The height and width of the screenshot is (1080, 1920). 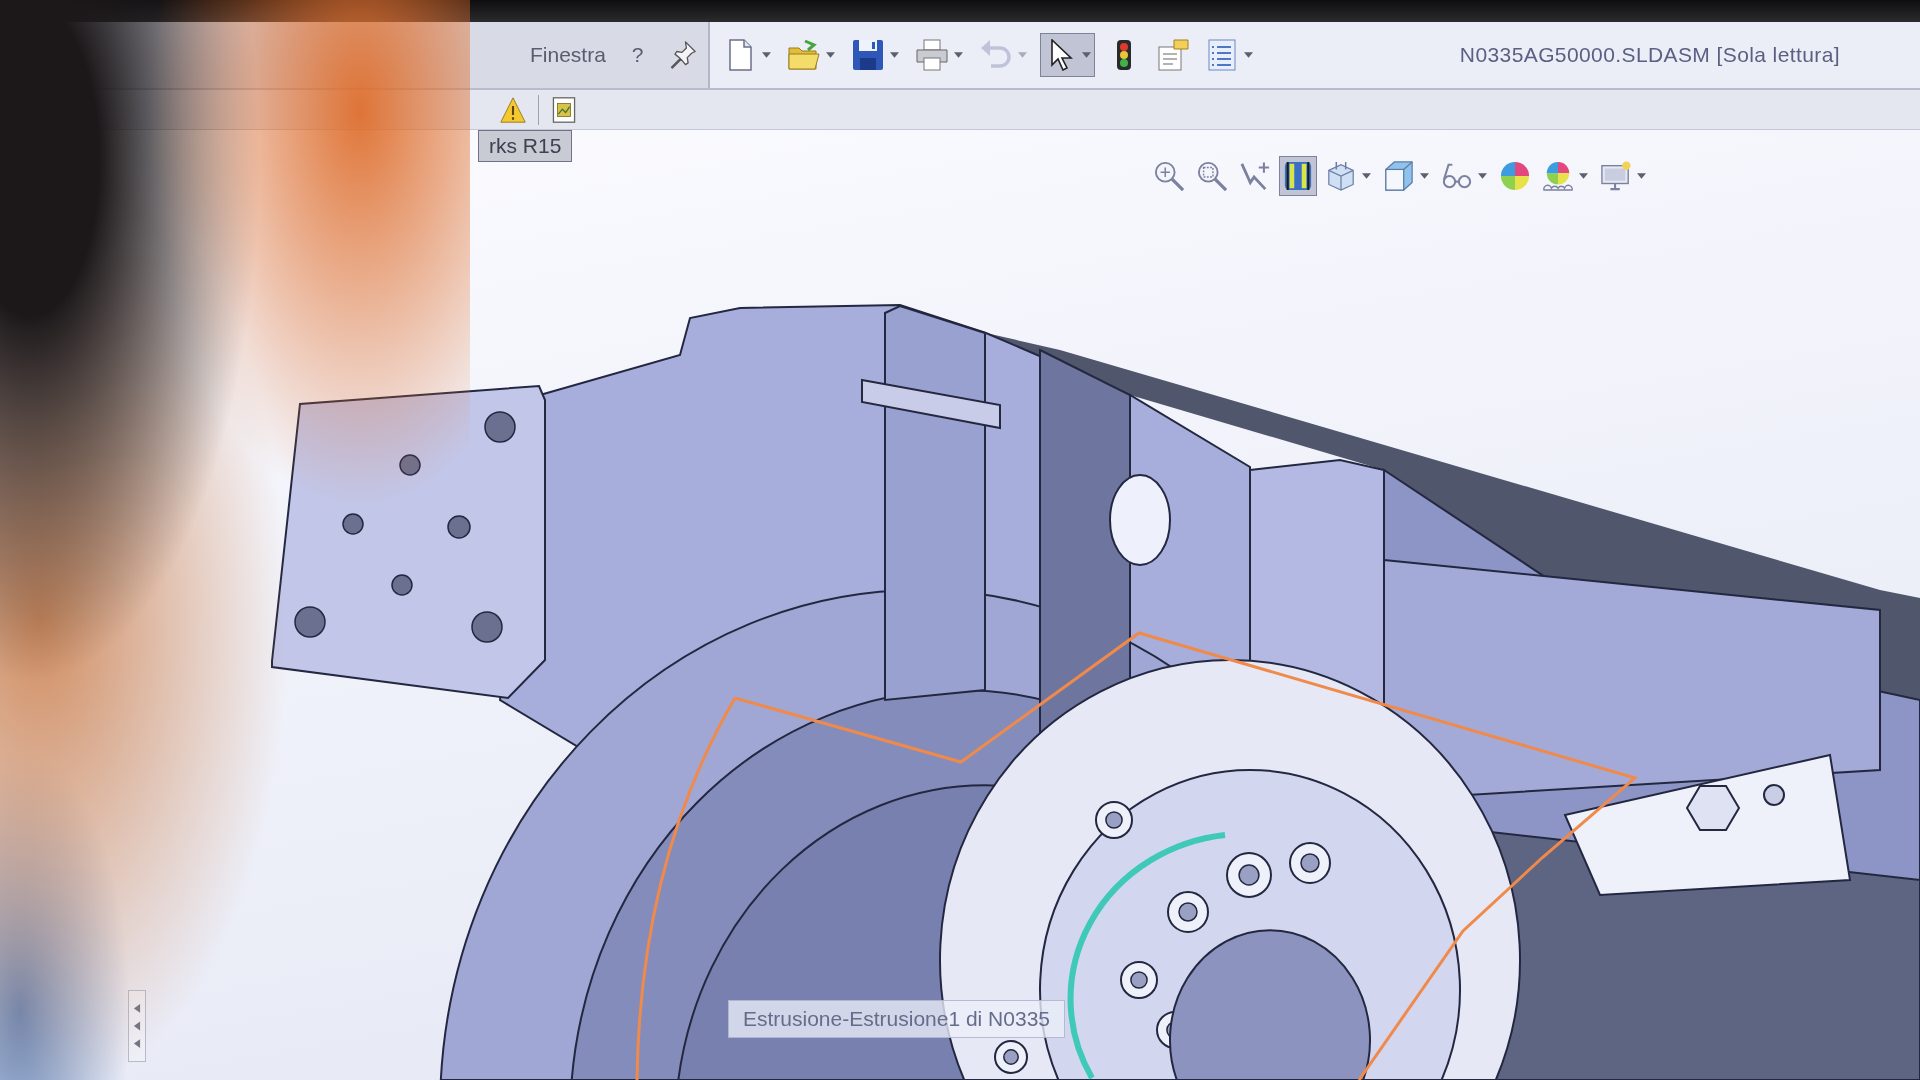 I want to click on monitor-icon, so click(x=1616, y=176).